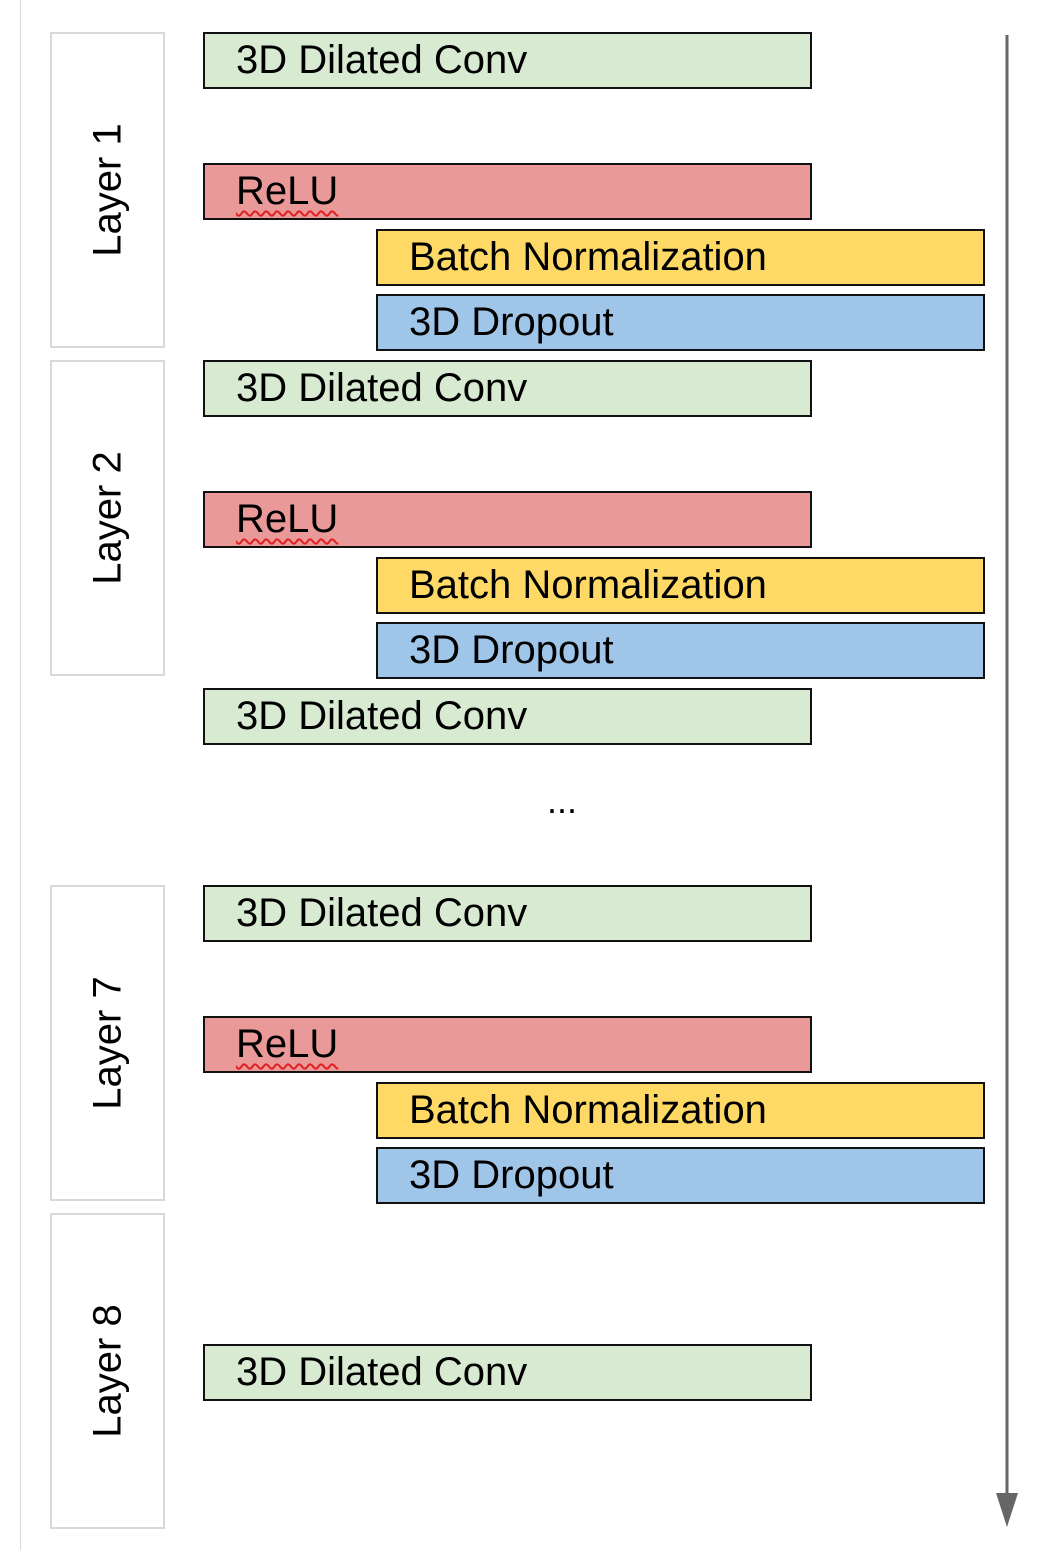 This screenshot has height=1564, width=1040. I want to click on layer-label: Layer 1, so click(107, 190).